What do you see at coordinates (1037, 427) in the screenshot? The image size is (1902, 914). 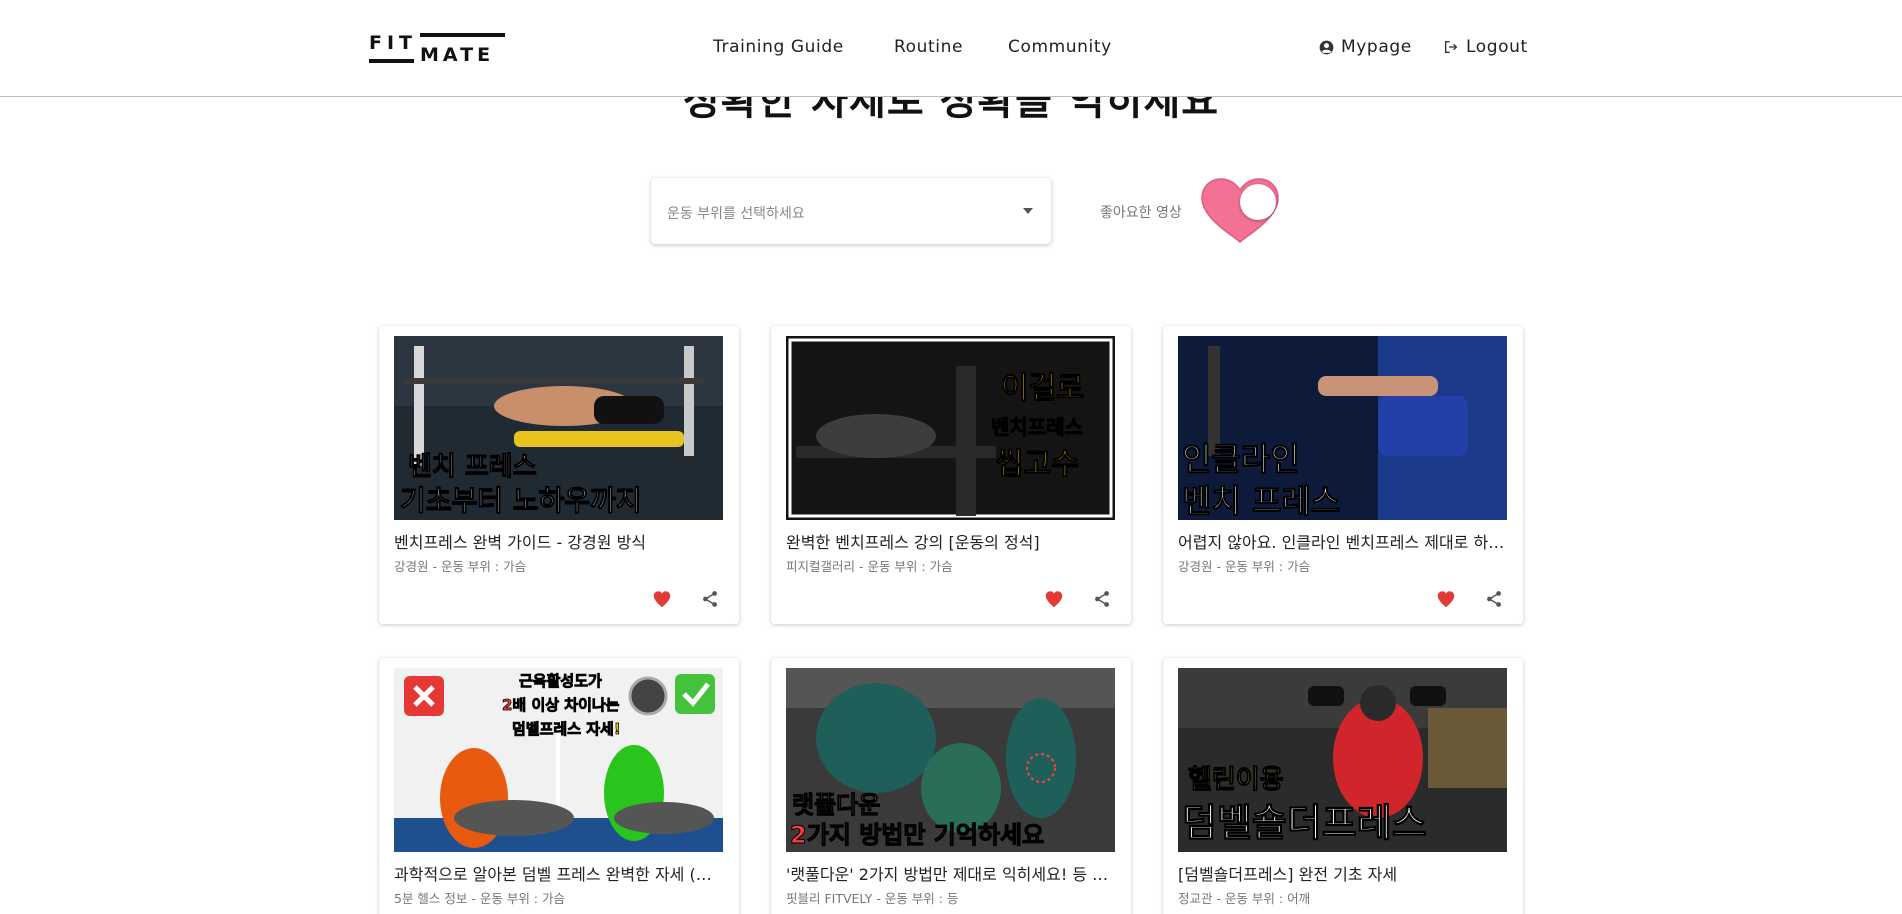 I see `thumb-caption-line2: 벤치프레스` at bounding box center [1037, 427].